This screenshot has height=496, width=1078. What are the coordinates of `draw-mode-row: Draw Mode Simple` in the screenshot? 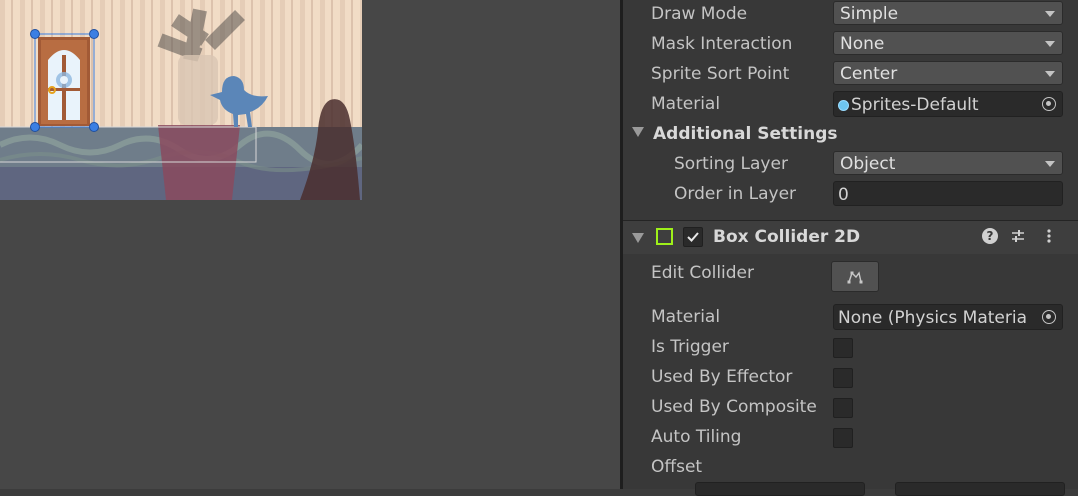 It's located at (850, 15).